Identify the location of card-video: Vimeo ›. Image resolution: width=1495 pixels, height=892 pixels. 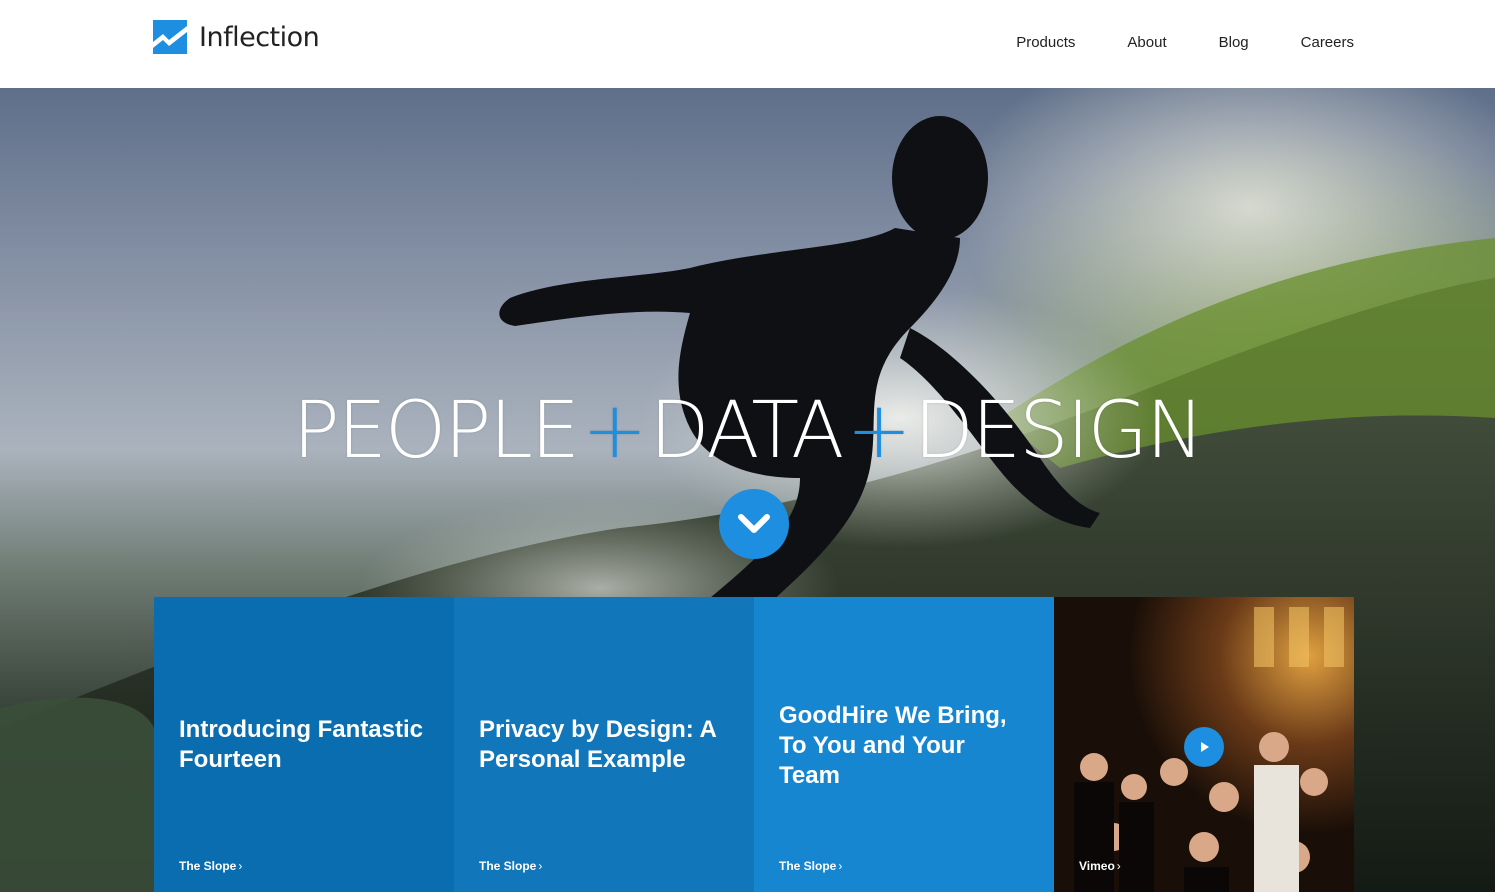
(1204, 744).